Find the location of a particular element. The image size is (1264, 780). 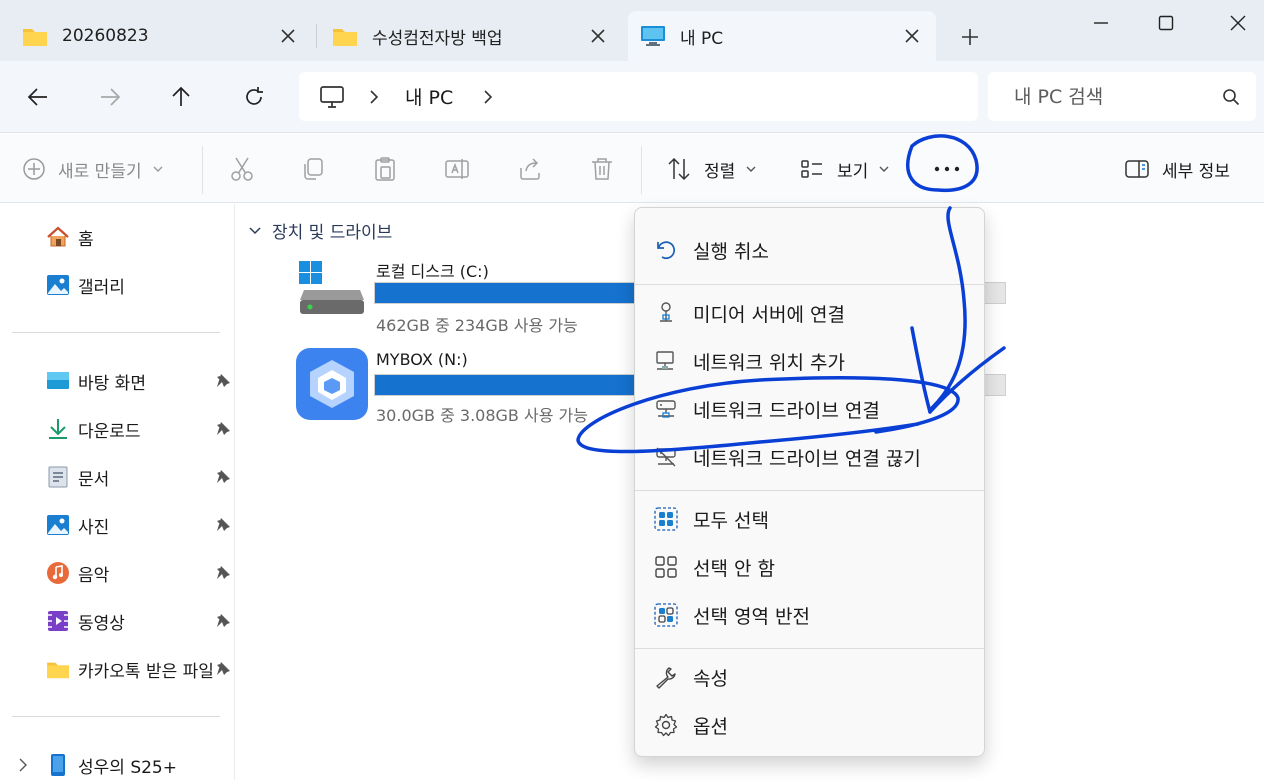

refresh-button is located at coordinates (254, 97).